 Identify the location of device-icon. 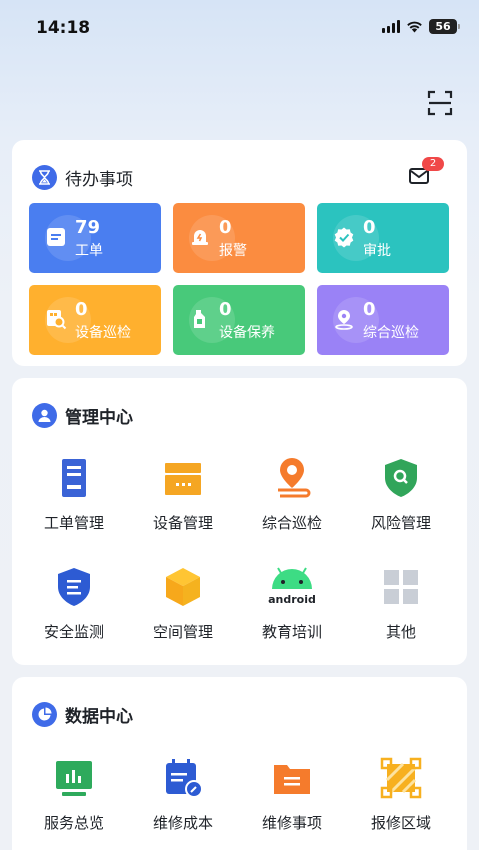
(183, 479).